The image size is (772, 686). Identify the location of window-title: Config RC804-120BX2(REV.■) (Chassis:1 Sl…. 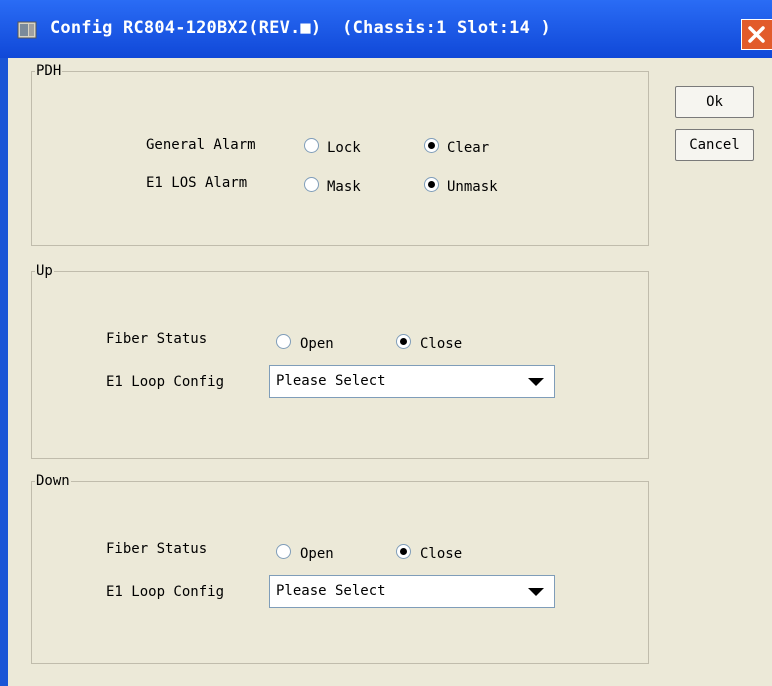
(300, 28).